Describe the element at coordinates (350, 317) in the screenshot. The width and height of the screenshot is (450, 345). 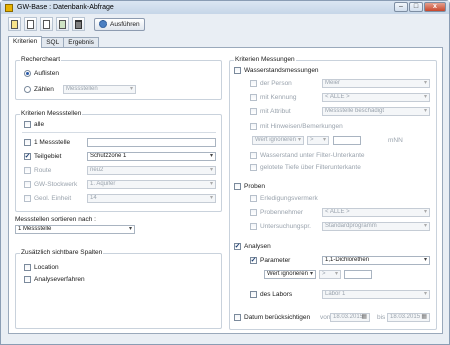
I see `date-from-input: 18.03.2015` at that location.